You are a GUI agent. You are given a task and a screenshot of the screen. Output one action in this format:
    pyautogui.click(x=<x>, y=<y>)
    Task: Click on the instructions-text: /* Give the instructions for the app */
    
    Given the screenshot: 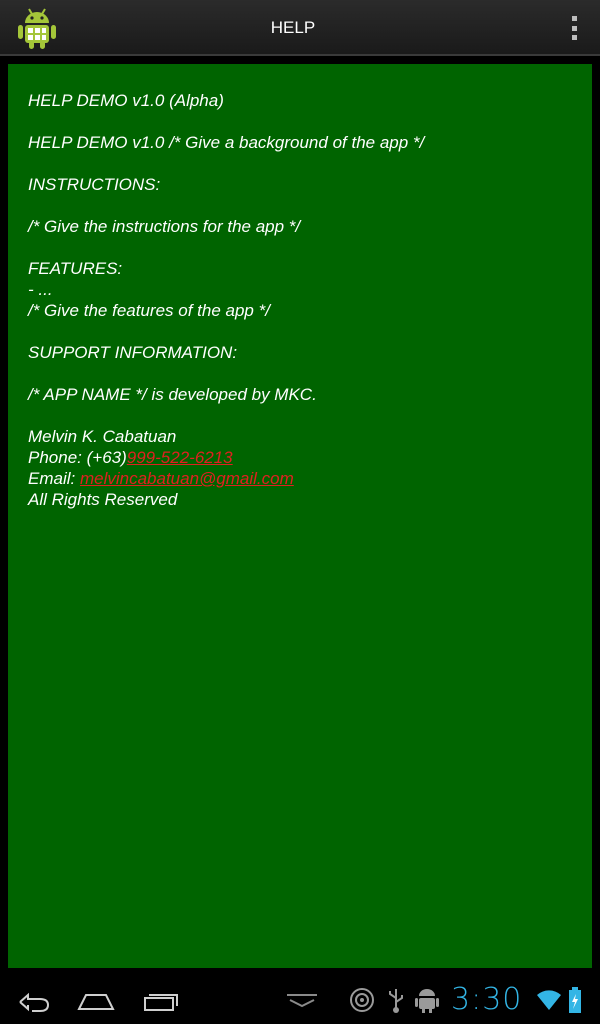 What is the action you would take?
    pyautogui.click(x=164, y=226)
    